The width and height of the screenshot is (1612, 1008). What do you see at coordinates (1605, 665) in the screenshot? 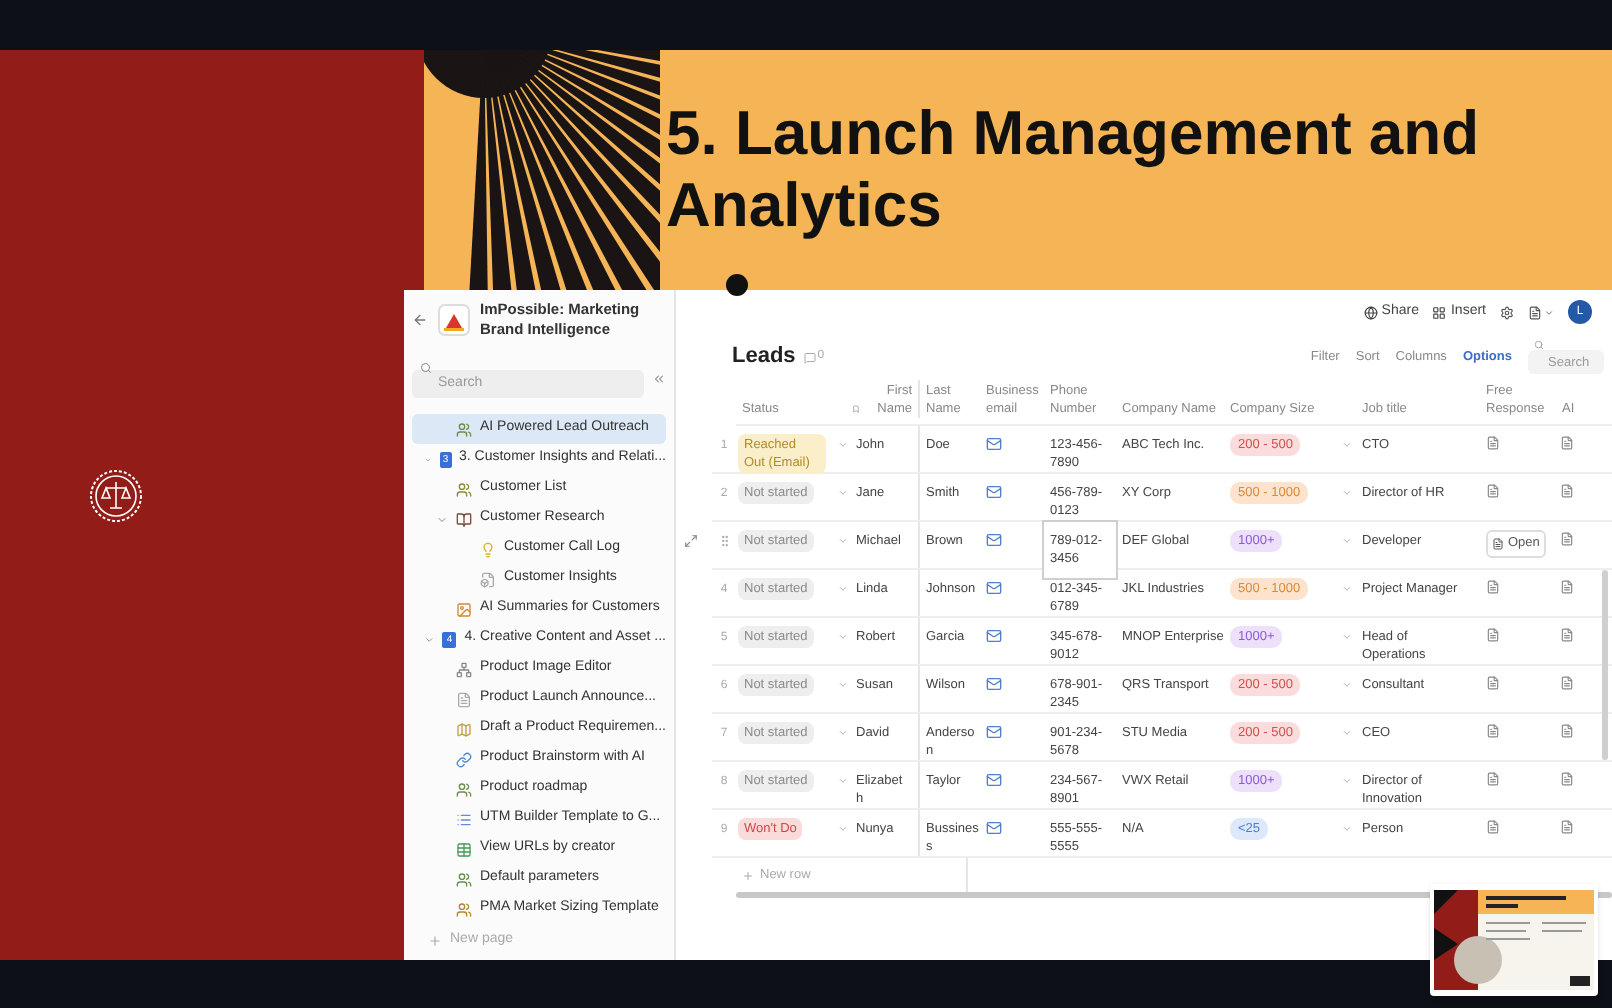
I see `vertical-scrollbar` at bounding box center [1605, 665].